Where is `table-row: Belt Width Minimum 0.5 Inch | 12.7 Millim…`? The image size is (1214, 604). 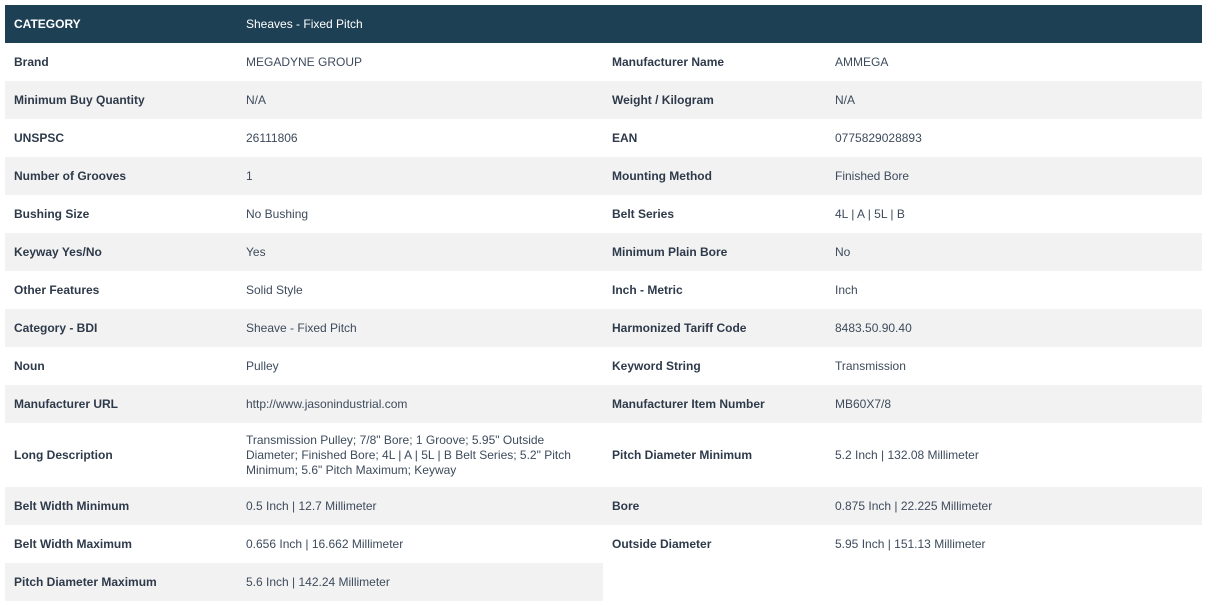 table-row: Belt Width Minimum 0.5 Inch | 12.7 Millim… is located at coordinates (304, 506).